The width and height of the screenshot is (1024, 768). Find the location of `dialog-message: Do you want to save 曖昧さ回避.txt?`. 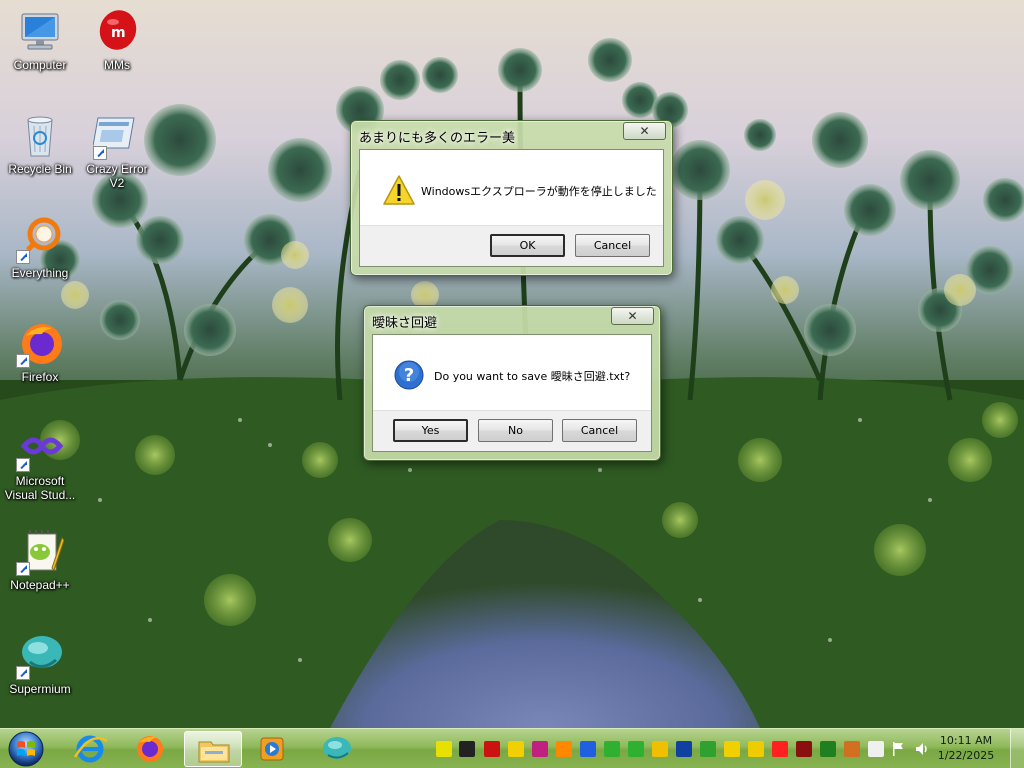

dialog-message: Do you want to save 曖昧さ回避.txt? is located at coordinates (532, 376).